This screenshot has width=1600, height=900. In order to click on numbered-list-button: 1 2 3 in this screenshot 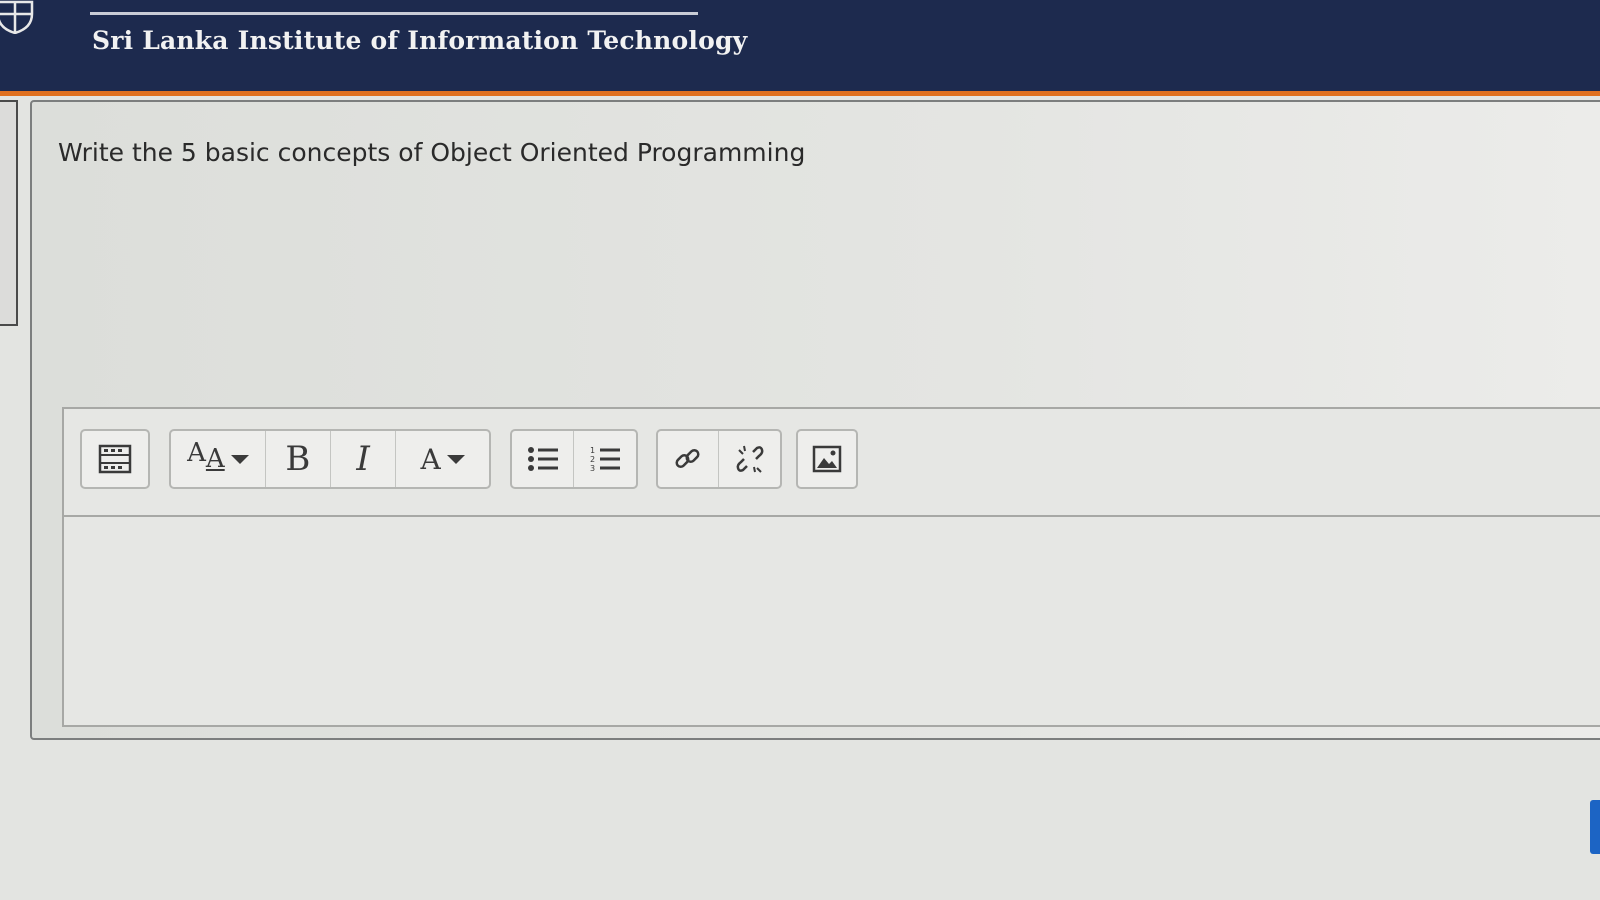, I will do `click(605, 459)`.